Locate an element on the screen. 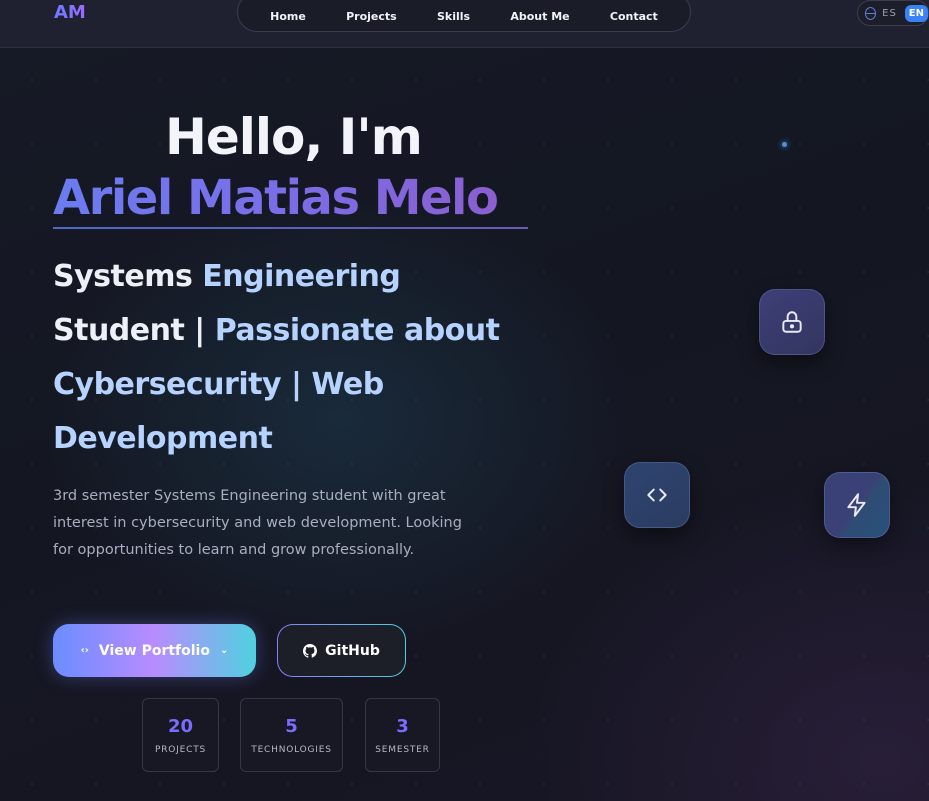 This screenshot has height=801, width=929. lang-es-option: ES is located at coordinates (889, 13).